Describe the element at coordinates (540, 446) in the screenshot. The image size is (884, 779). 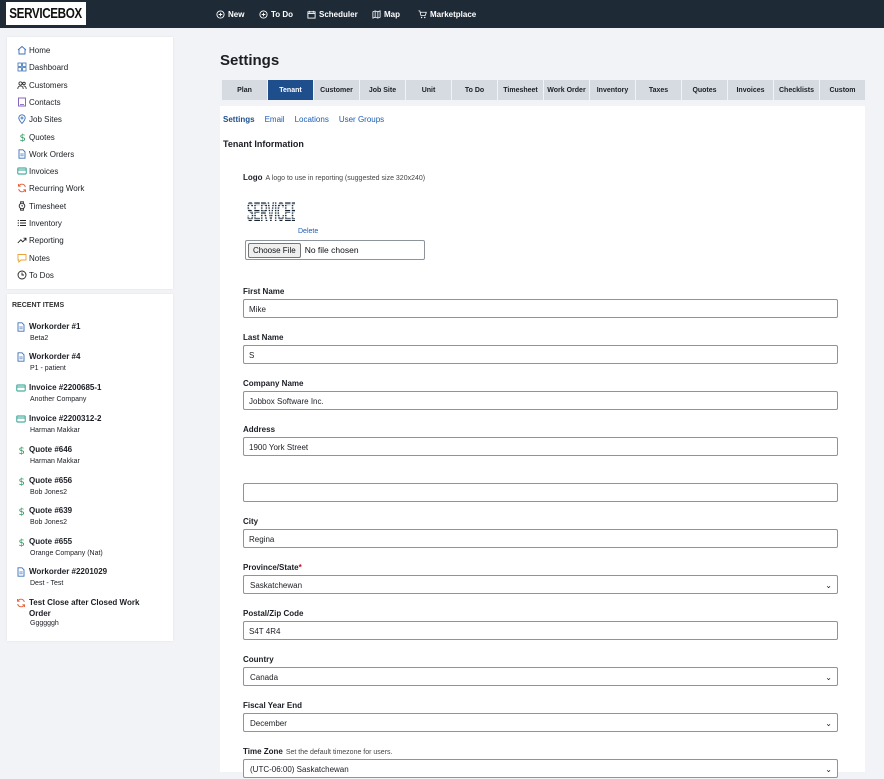
I see `address-field: 1900 York Street` at that location.